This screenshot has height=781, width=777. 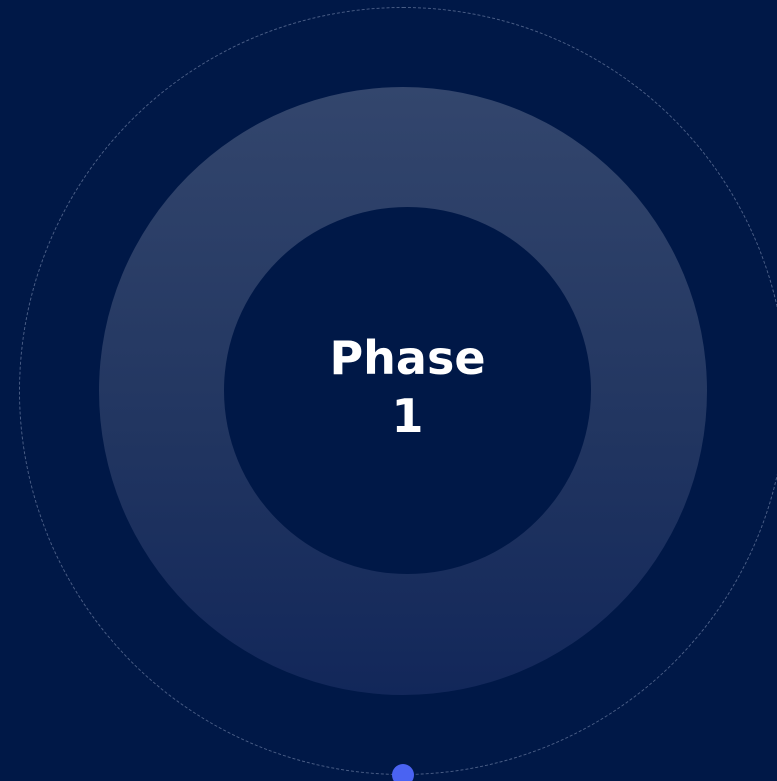 I want to click on orbit-position-indicator, so click(x=403, y=772).